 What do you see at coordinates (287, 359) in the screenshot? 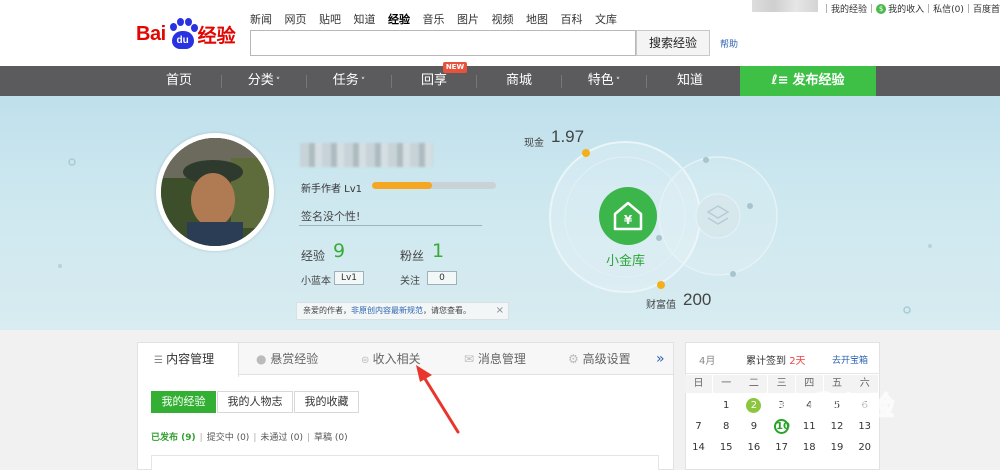
I see `tab-reward: ● 悬赏经验` at bounding box center [287, 359].